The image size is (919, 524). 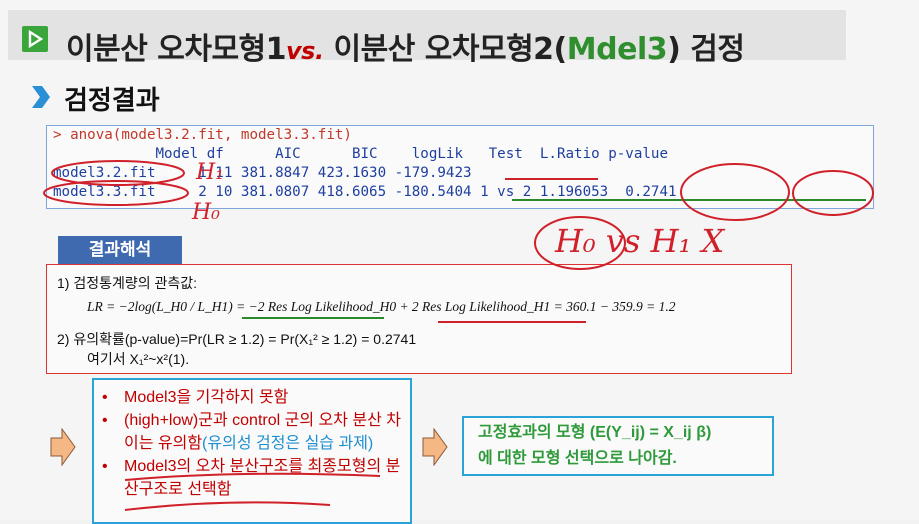 I want to click on title-part2: 이분산 오차모형2(, so click(x=450, y=49).